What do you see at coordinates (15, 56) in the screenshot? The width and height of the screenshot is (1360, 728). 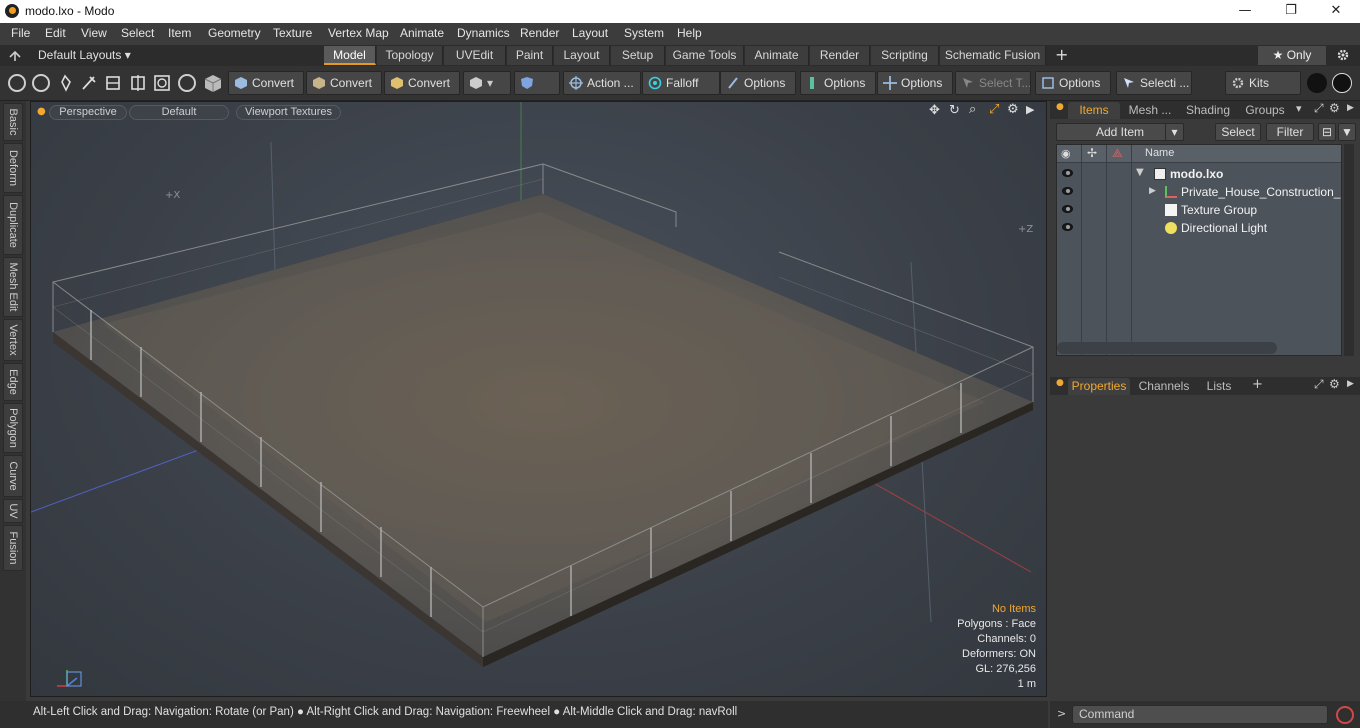 I see `layout-arrow-icon` at bounding box center [15, 56].